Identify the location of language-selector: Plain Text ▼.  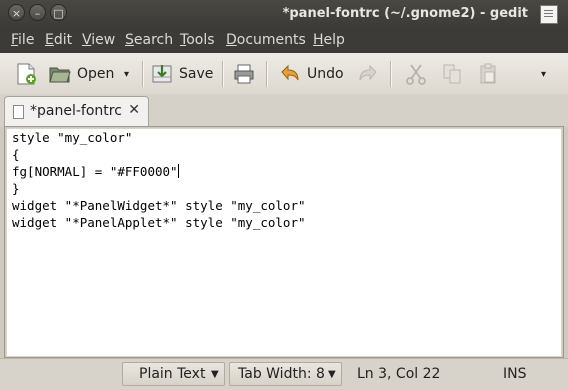
(173, 374).